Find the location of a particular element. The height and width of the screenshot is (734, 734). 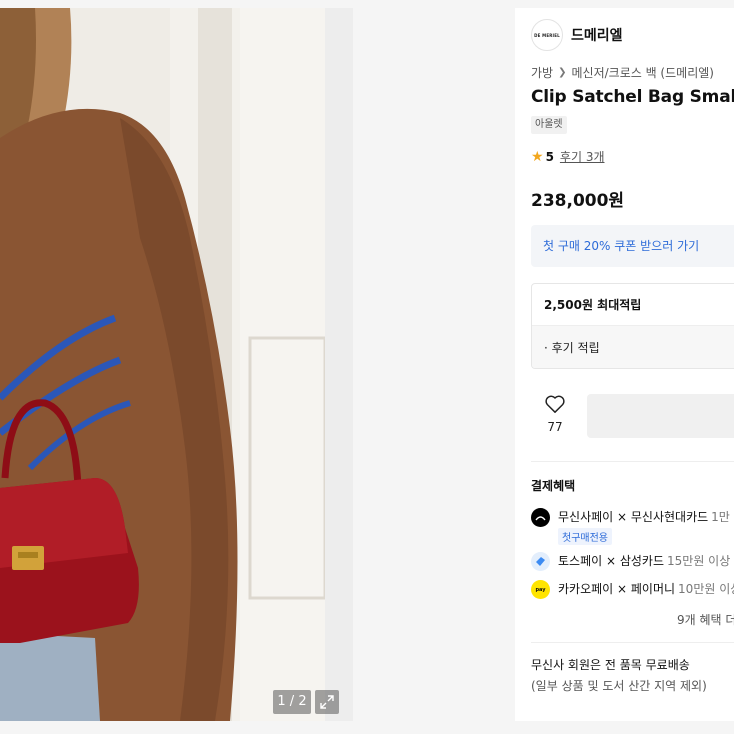

musinsa-pay-icon is located at coordinates (540, 517).